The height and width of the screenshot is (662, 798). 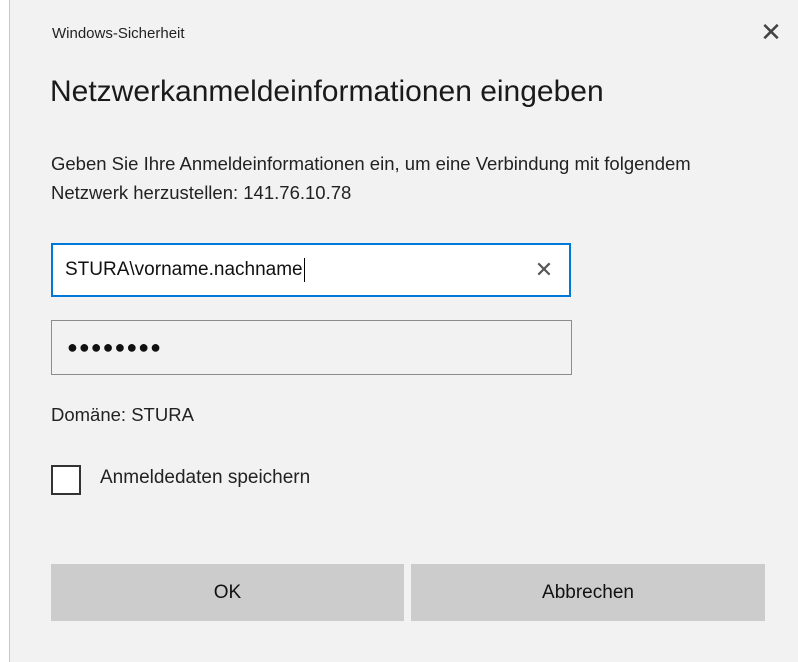 What do you see at coordinates (311, 347) in the screenshot?
I see `password-field: ●●●●●●●●` at bounding box center [311, 347].